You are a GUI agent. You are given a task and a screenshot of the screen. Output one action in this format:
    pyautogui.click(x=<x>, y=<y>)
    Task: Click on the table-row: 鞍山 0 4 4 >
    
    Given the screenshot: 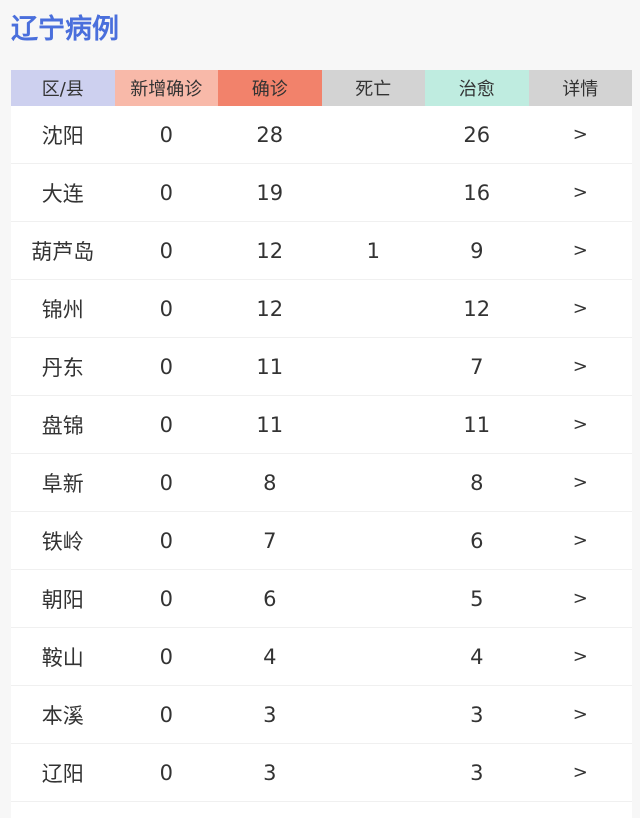 What is the action you would take?
    pyautogui.click(x=321, y=657)
    